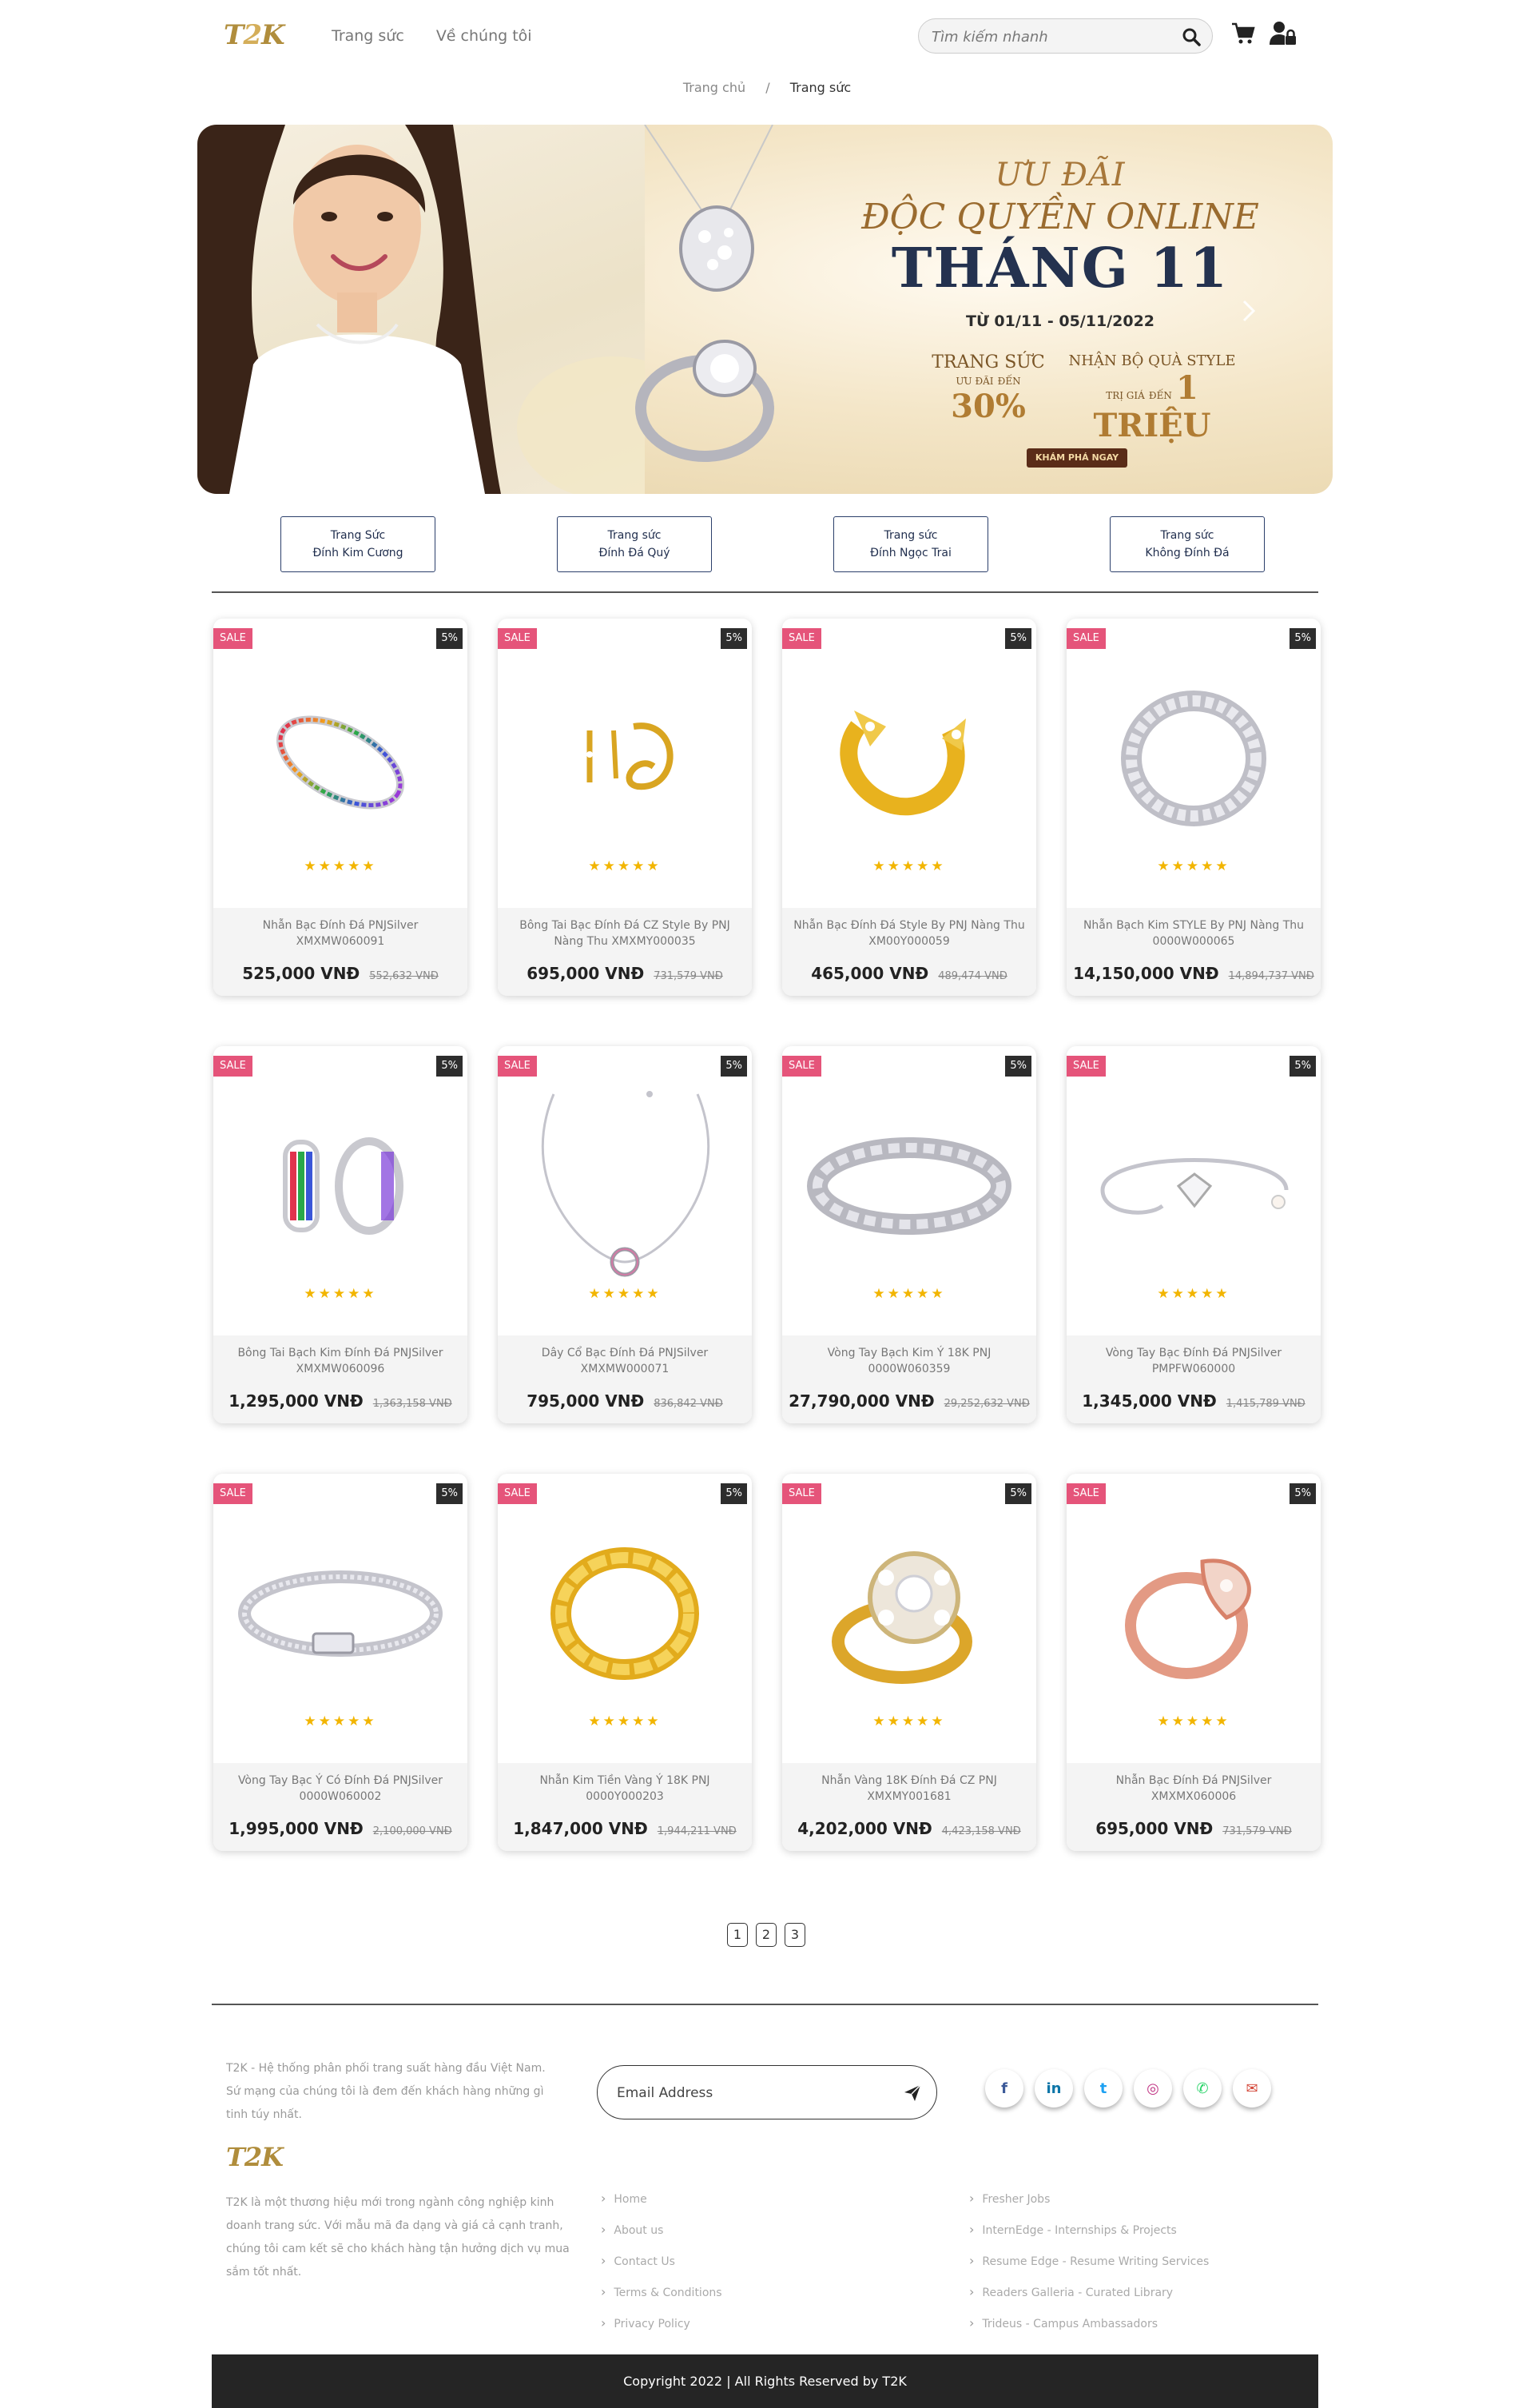 Image resolution: width=1534 pixels, height=2408 pixels. I want to click on footer-link-label: Privacy Policy, so click(652, 2324).